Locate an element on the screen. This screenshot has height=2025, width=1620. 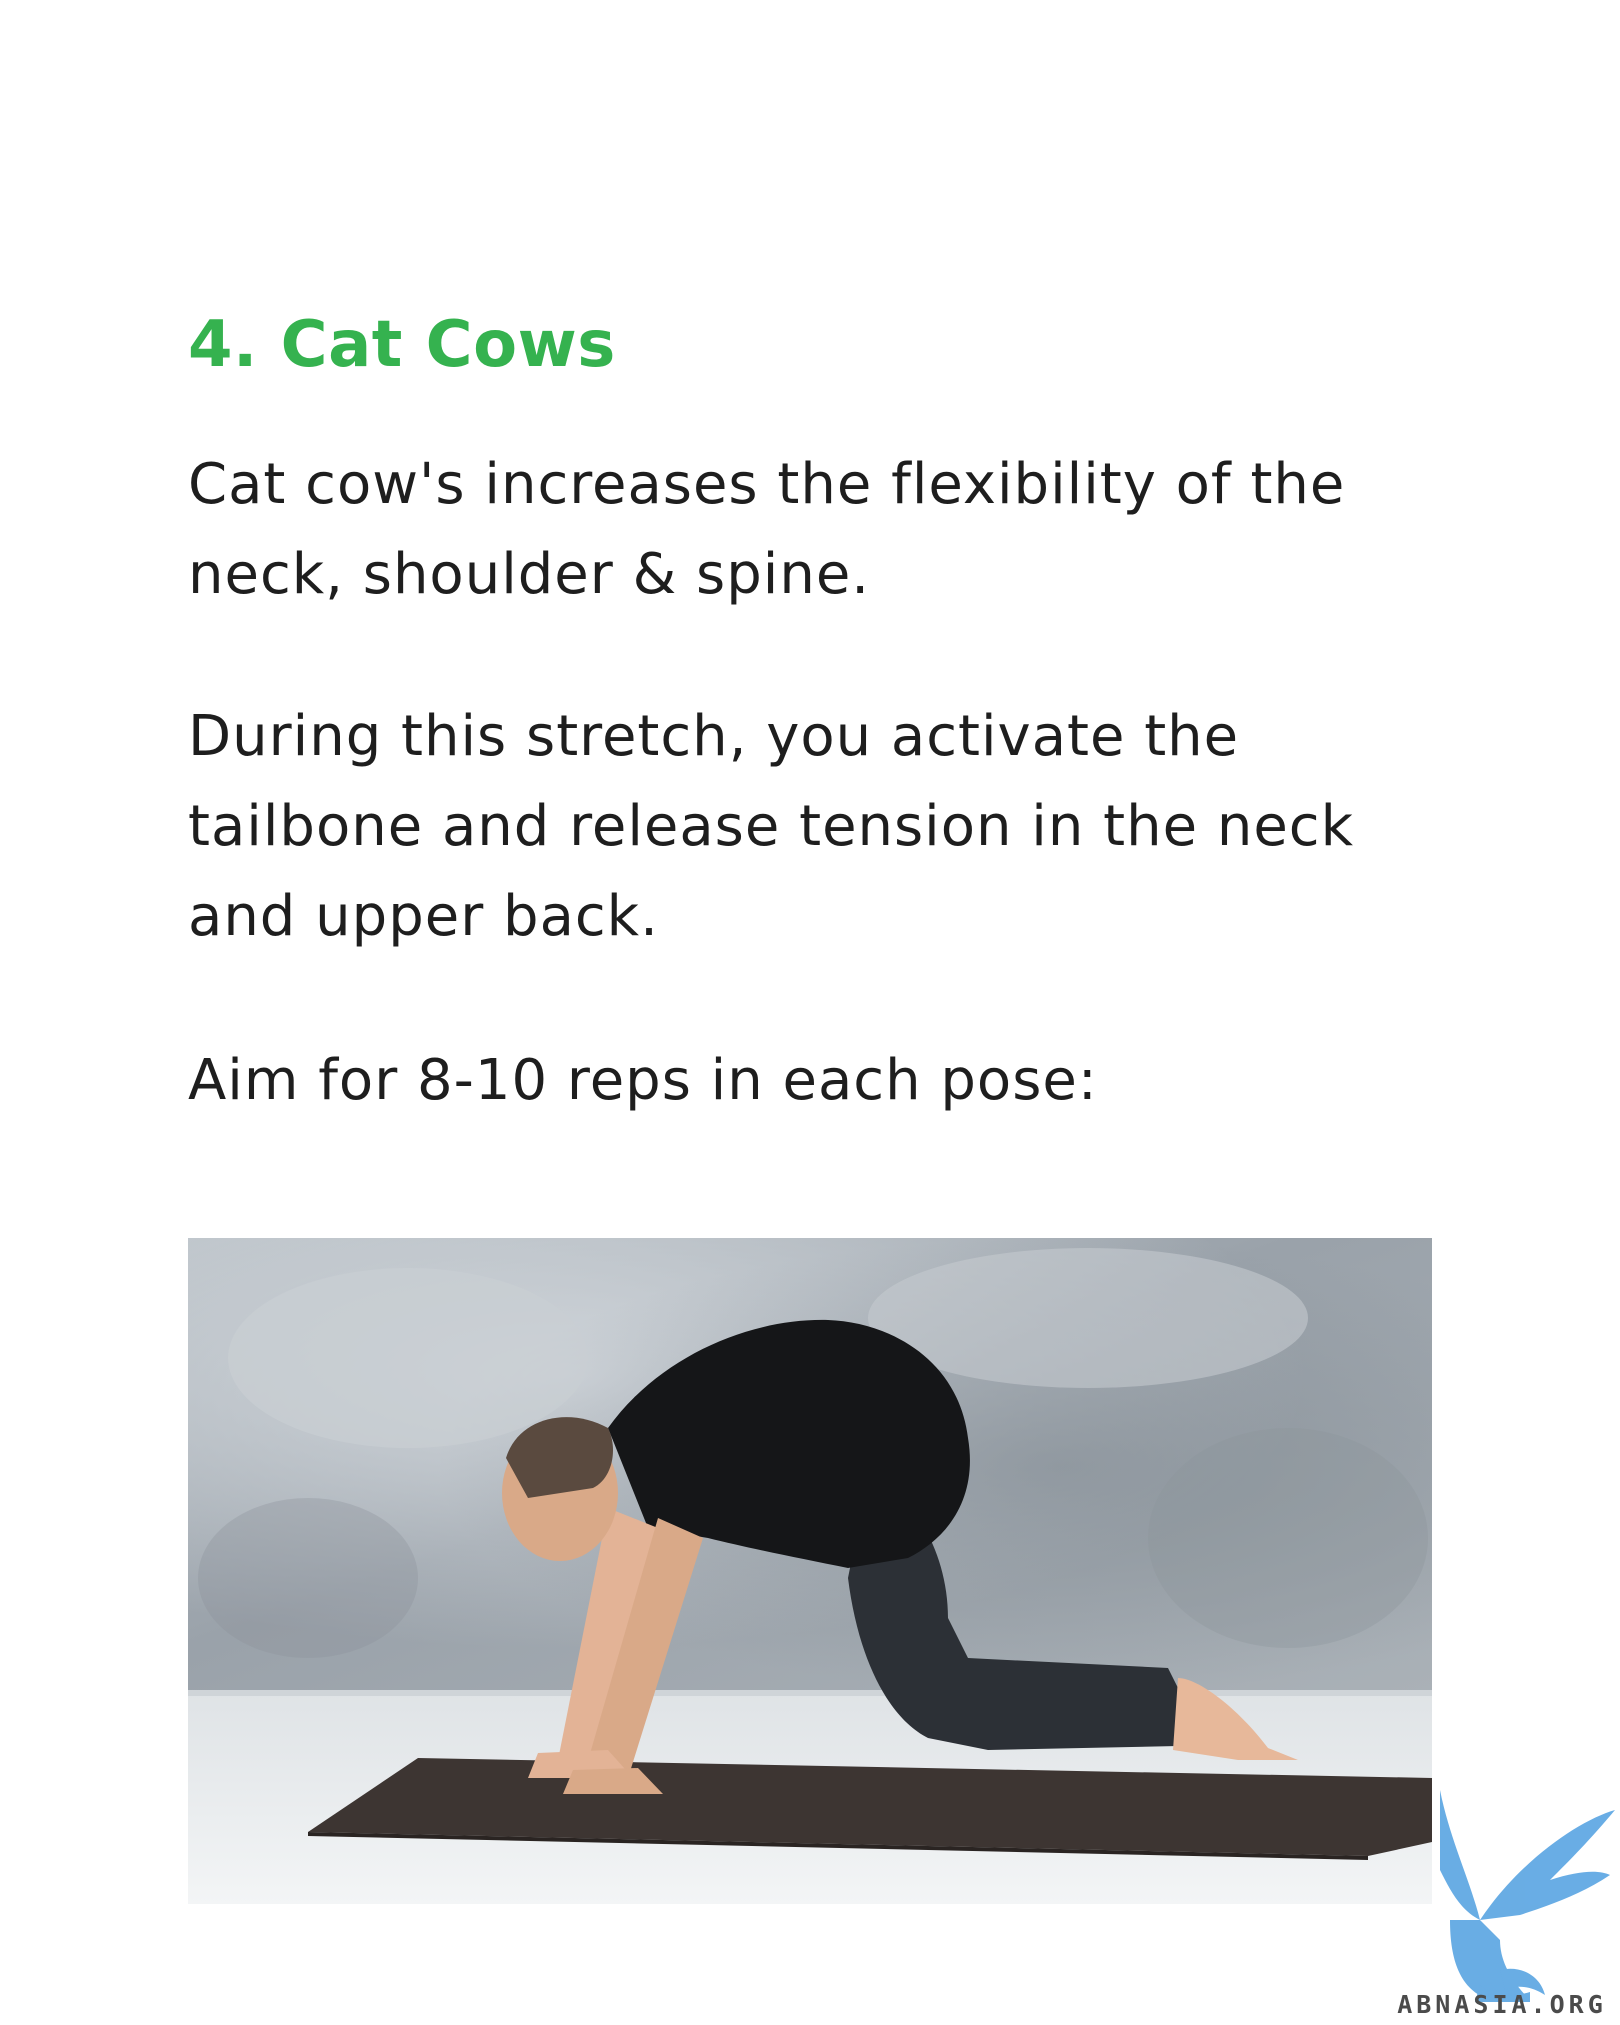
text-line: and upper back. is located at coordinates (423, 916).